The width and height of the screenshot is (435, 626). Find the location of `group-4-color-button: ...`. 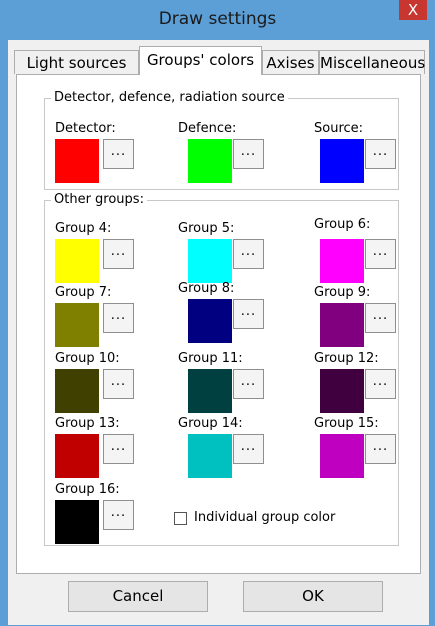

group-4-color-button: ... is located at coordinates (118, 254).